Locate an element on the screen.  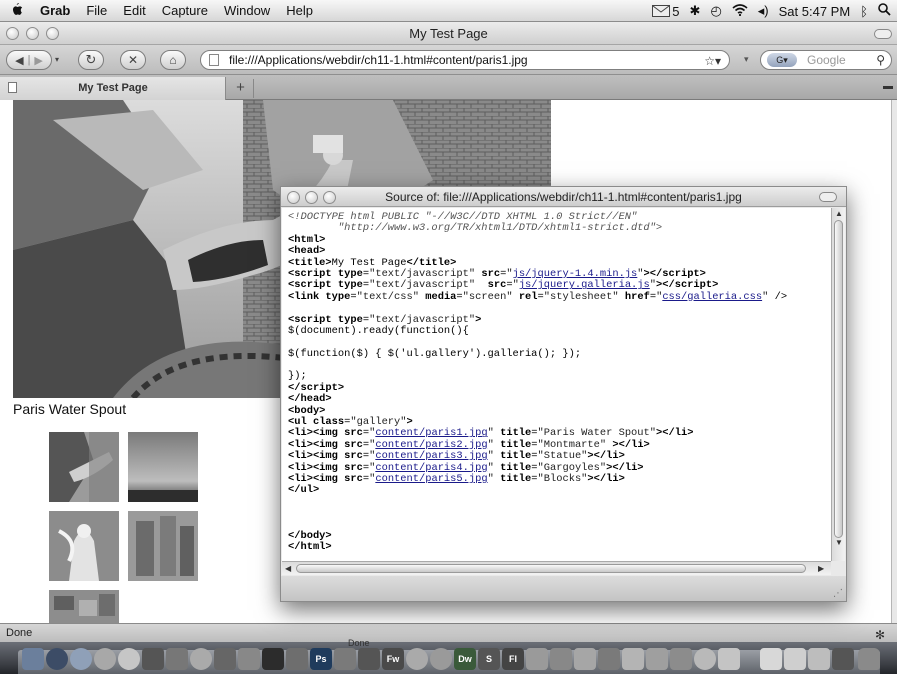
flash-icon: Fl is located at coordinates (513, 659).